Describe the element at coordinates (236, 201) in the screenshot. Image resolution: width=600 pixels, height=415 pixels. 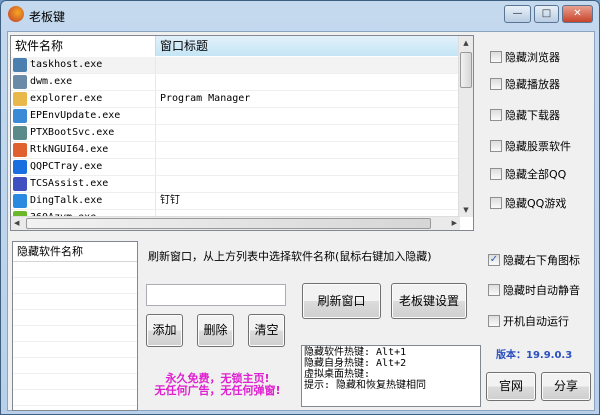
I see `process-row: DingTalk.exe 钉钉` at that location.